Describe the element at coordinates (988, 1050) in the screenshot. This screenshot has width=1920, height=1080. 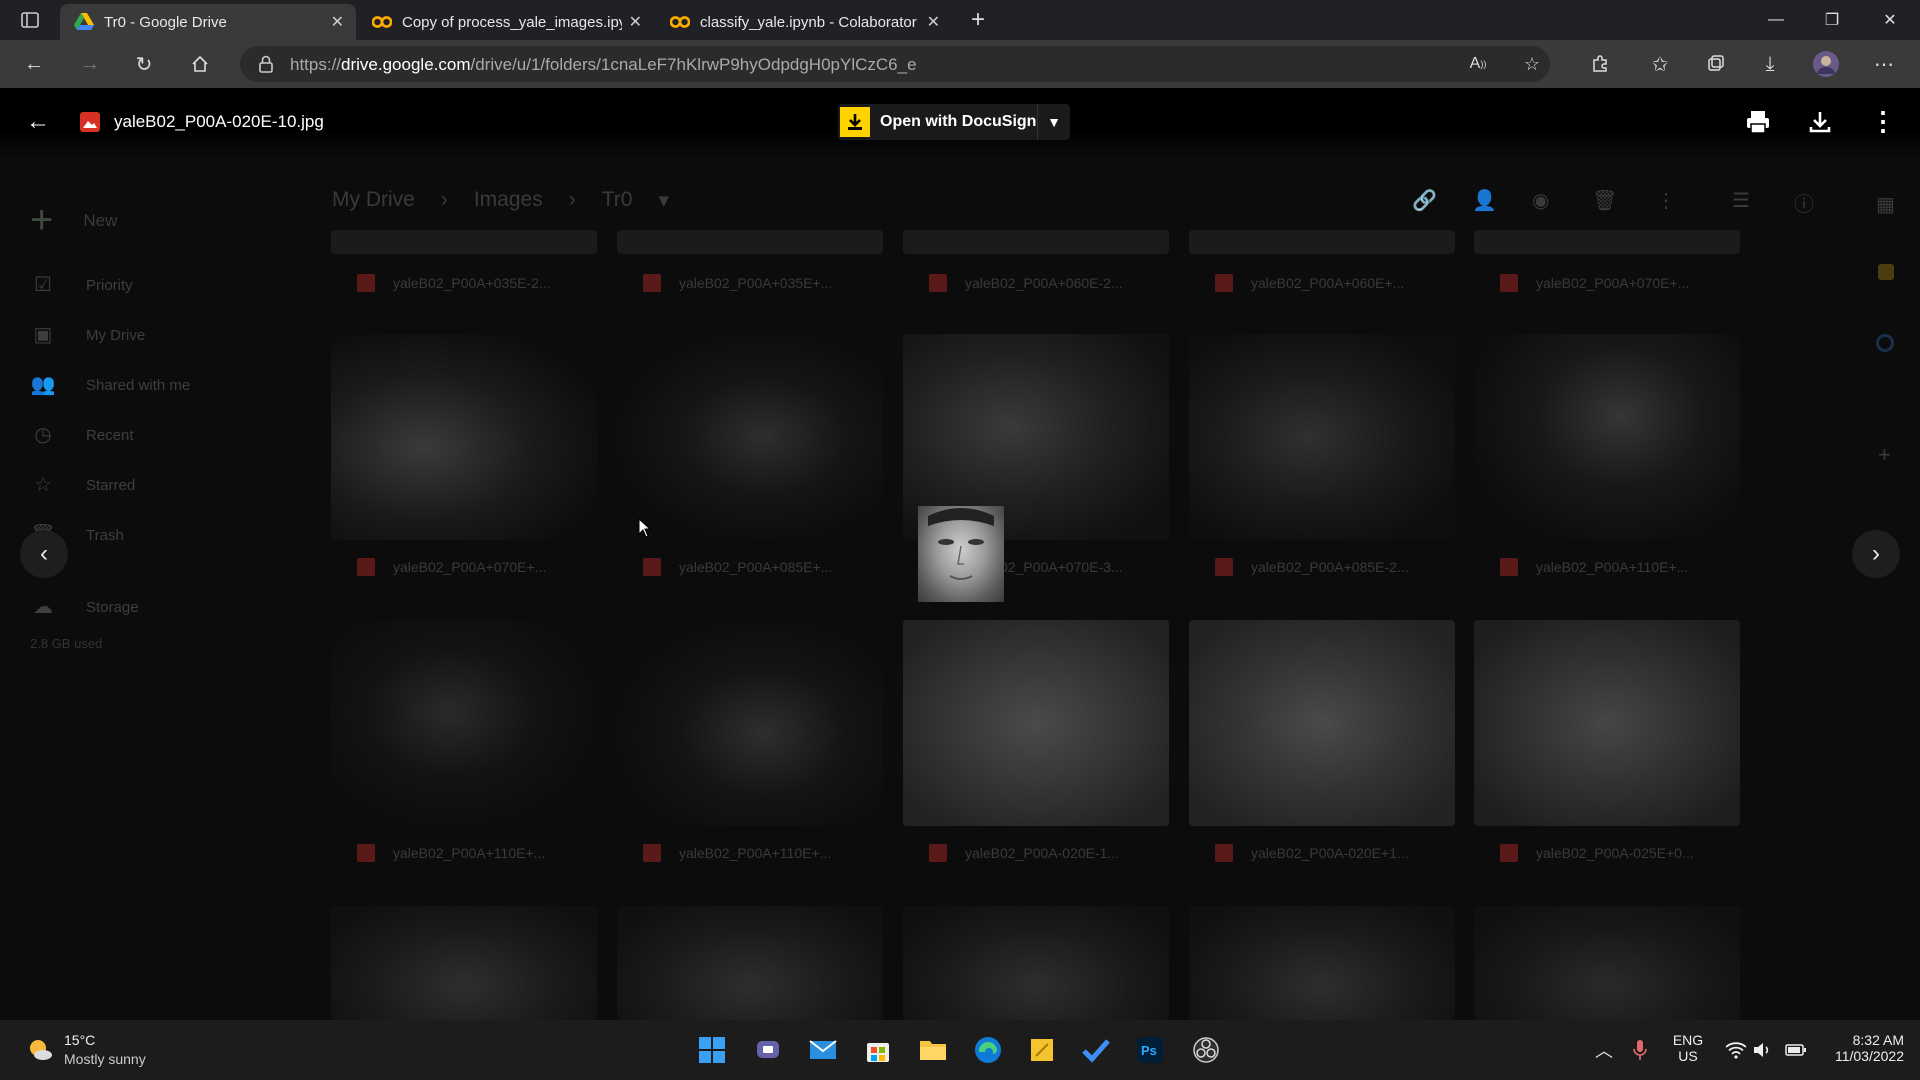
I see `edge-browser-icon` at that location.